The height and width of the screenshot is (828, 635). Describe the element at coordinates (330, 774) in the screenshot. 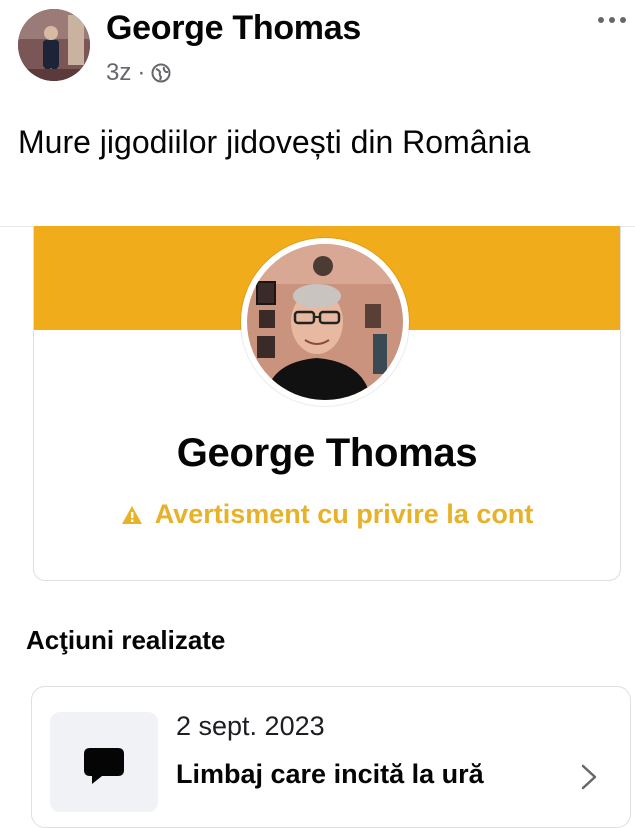

I see `action-label: Limbaj care incită la ură` at that location.